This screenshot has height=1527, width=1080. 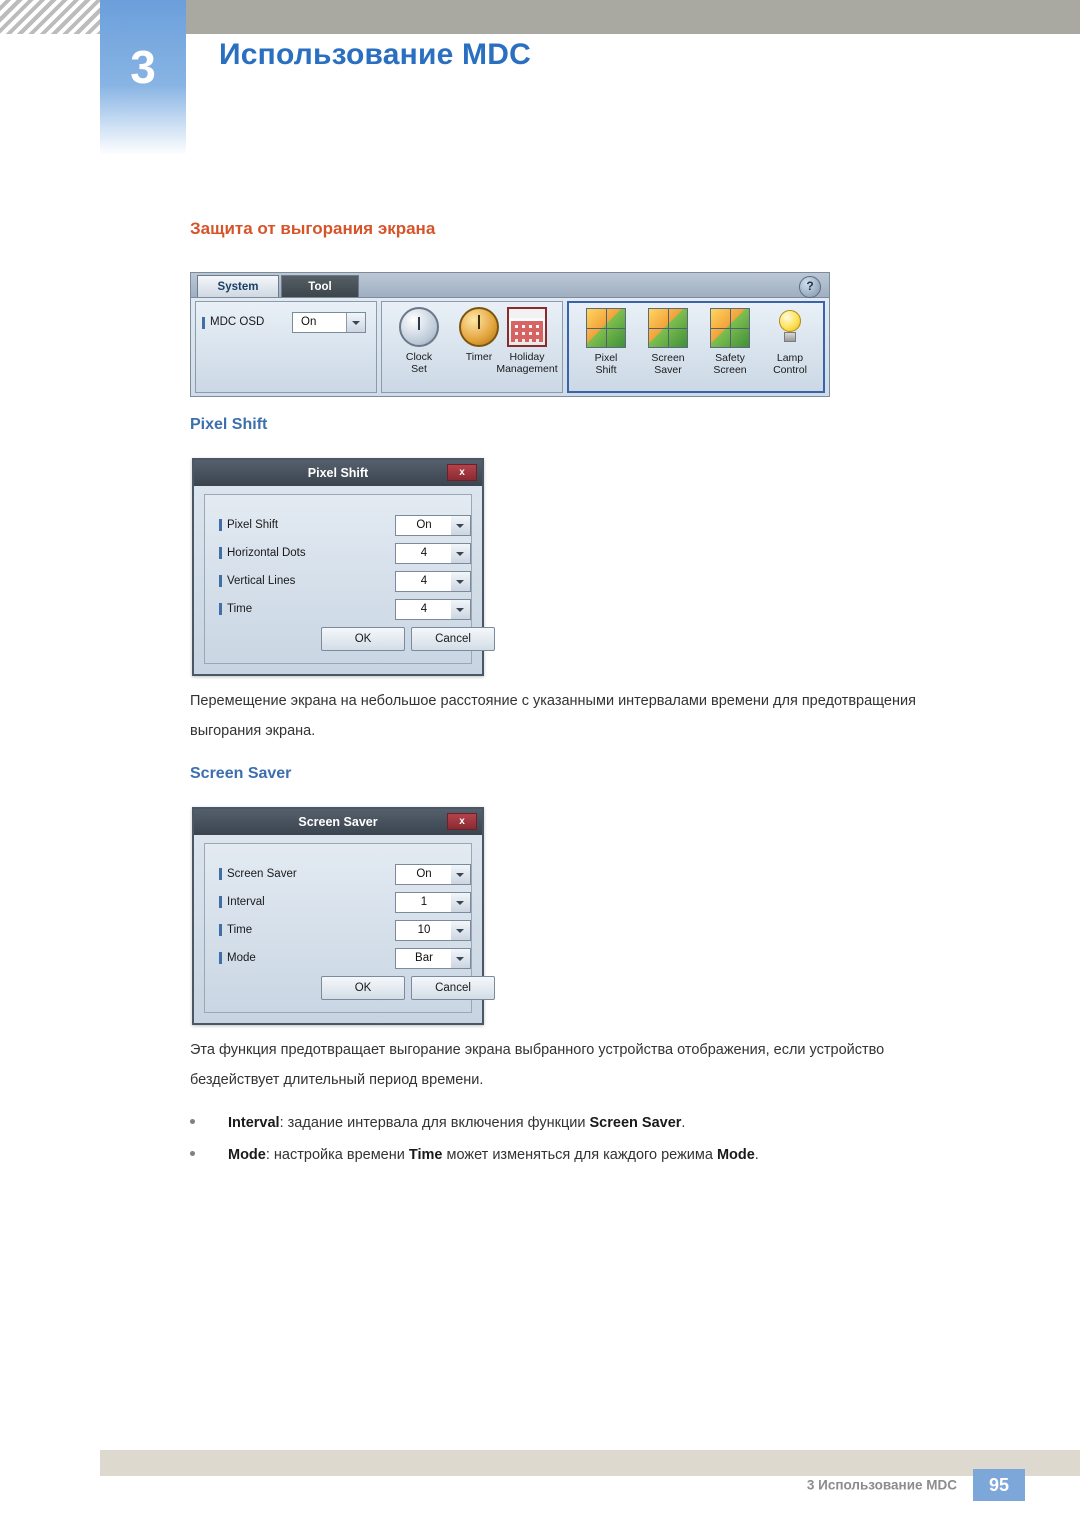 I want to click on screen-saver-cancel-button: Cancel, so click(x=453, y=988).